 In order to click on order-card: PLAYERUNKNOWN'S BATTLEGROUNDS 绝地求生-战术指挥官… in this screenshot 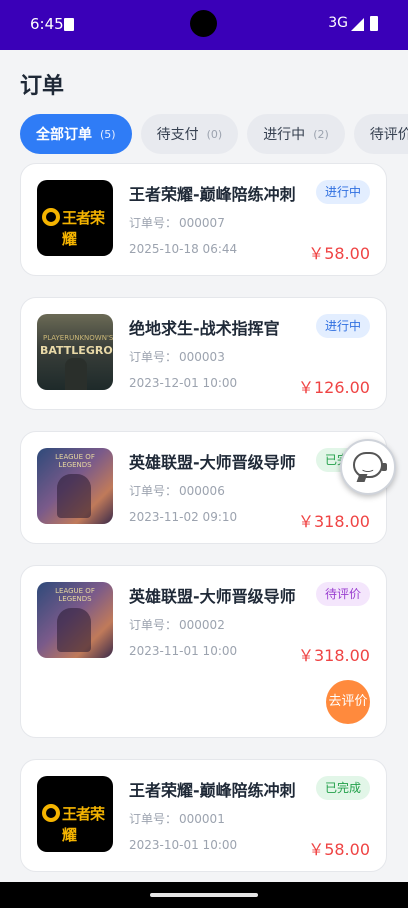, I will do `click(203, 353)`.